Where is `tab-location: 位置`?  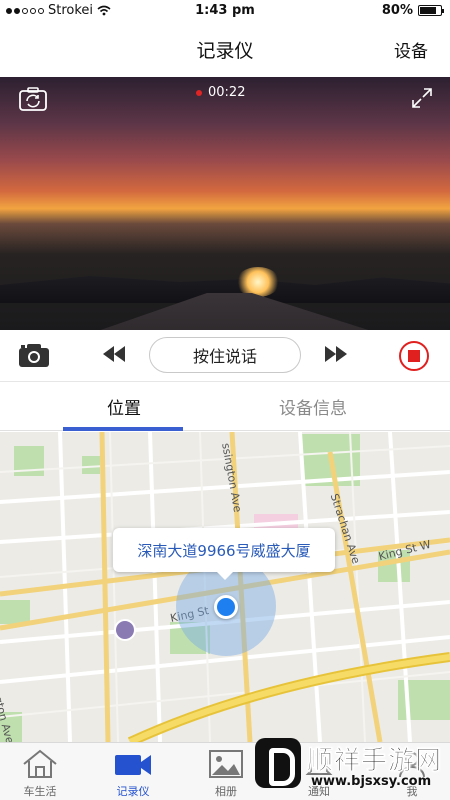
tab-location: 位置 is located at coordinates (124, 406).